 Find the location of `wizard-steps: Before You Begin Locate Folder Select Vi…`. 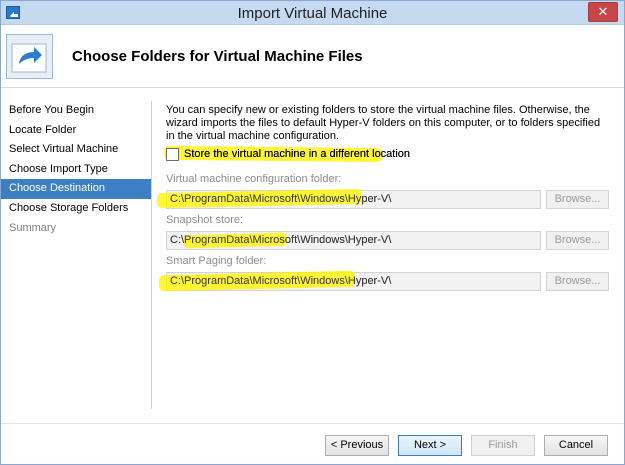

wizard-steps: Before You Begin Locate Folder Select Vi… is located at coordinates (76, 169).